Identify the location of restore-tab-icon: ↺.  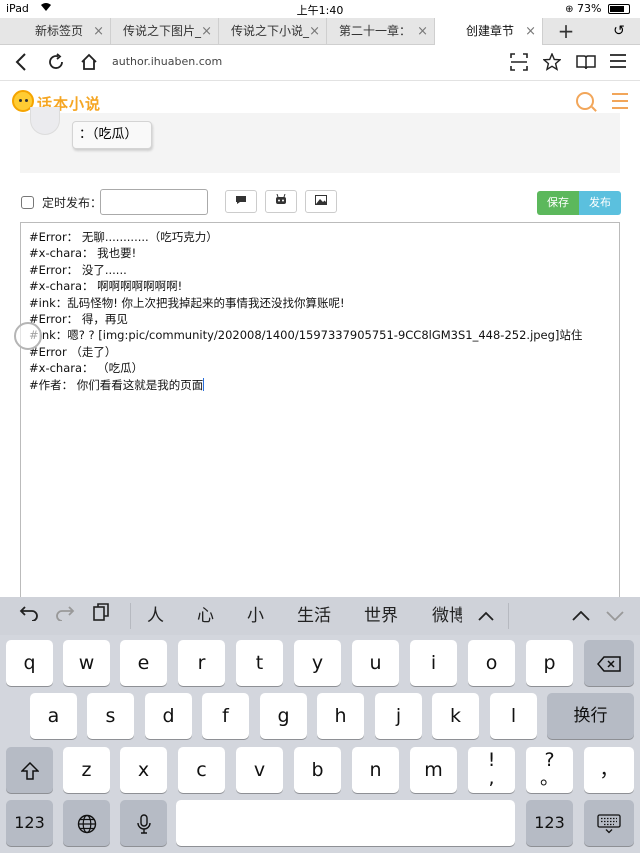
(619, 31).